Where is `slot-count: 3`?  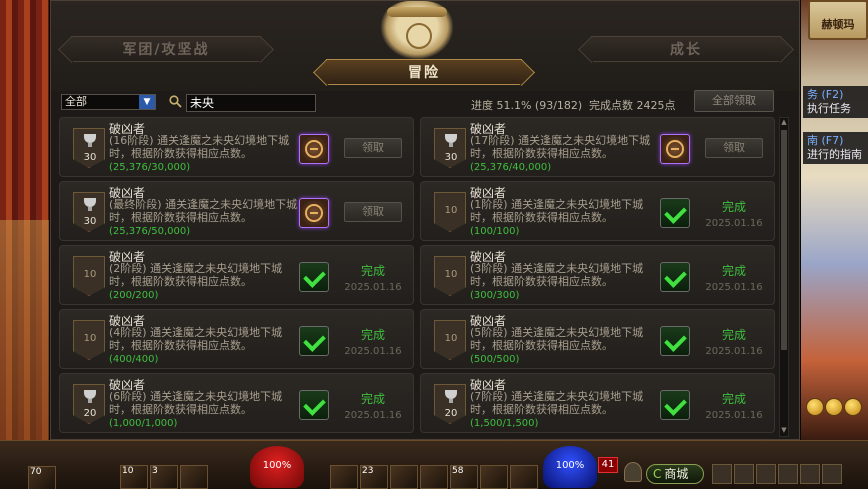 slot-count: 3 is located at coordinates (155, 471).